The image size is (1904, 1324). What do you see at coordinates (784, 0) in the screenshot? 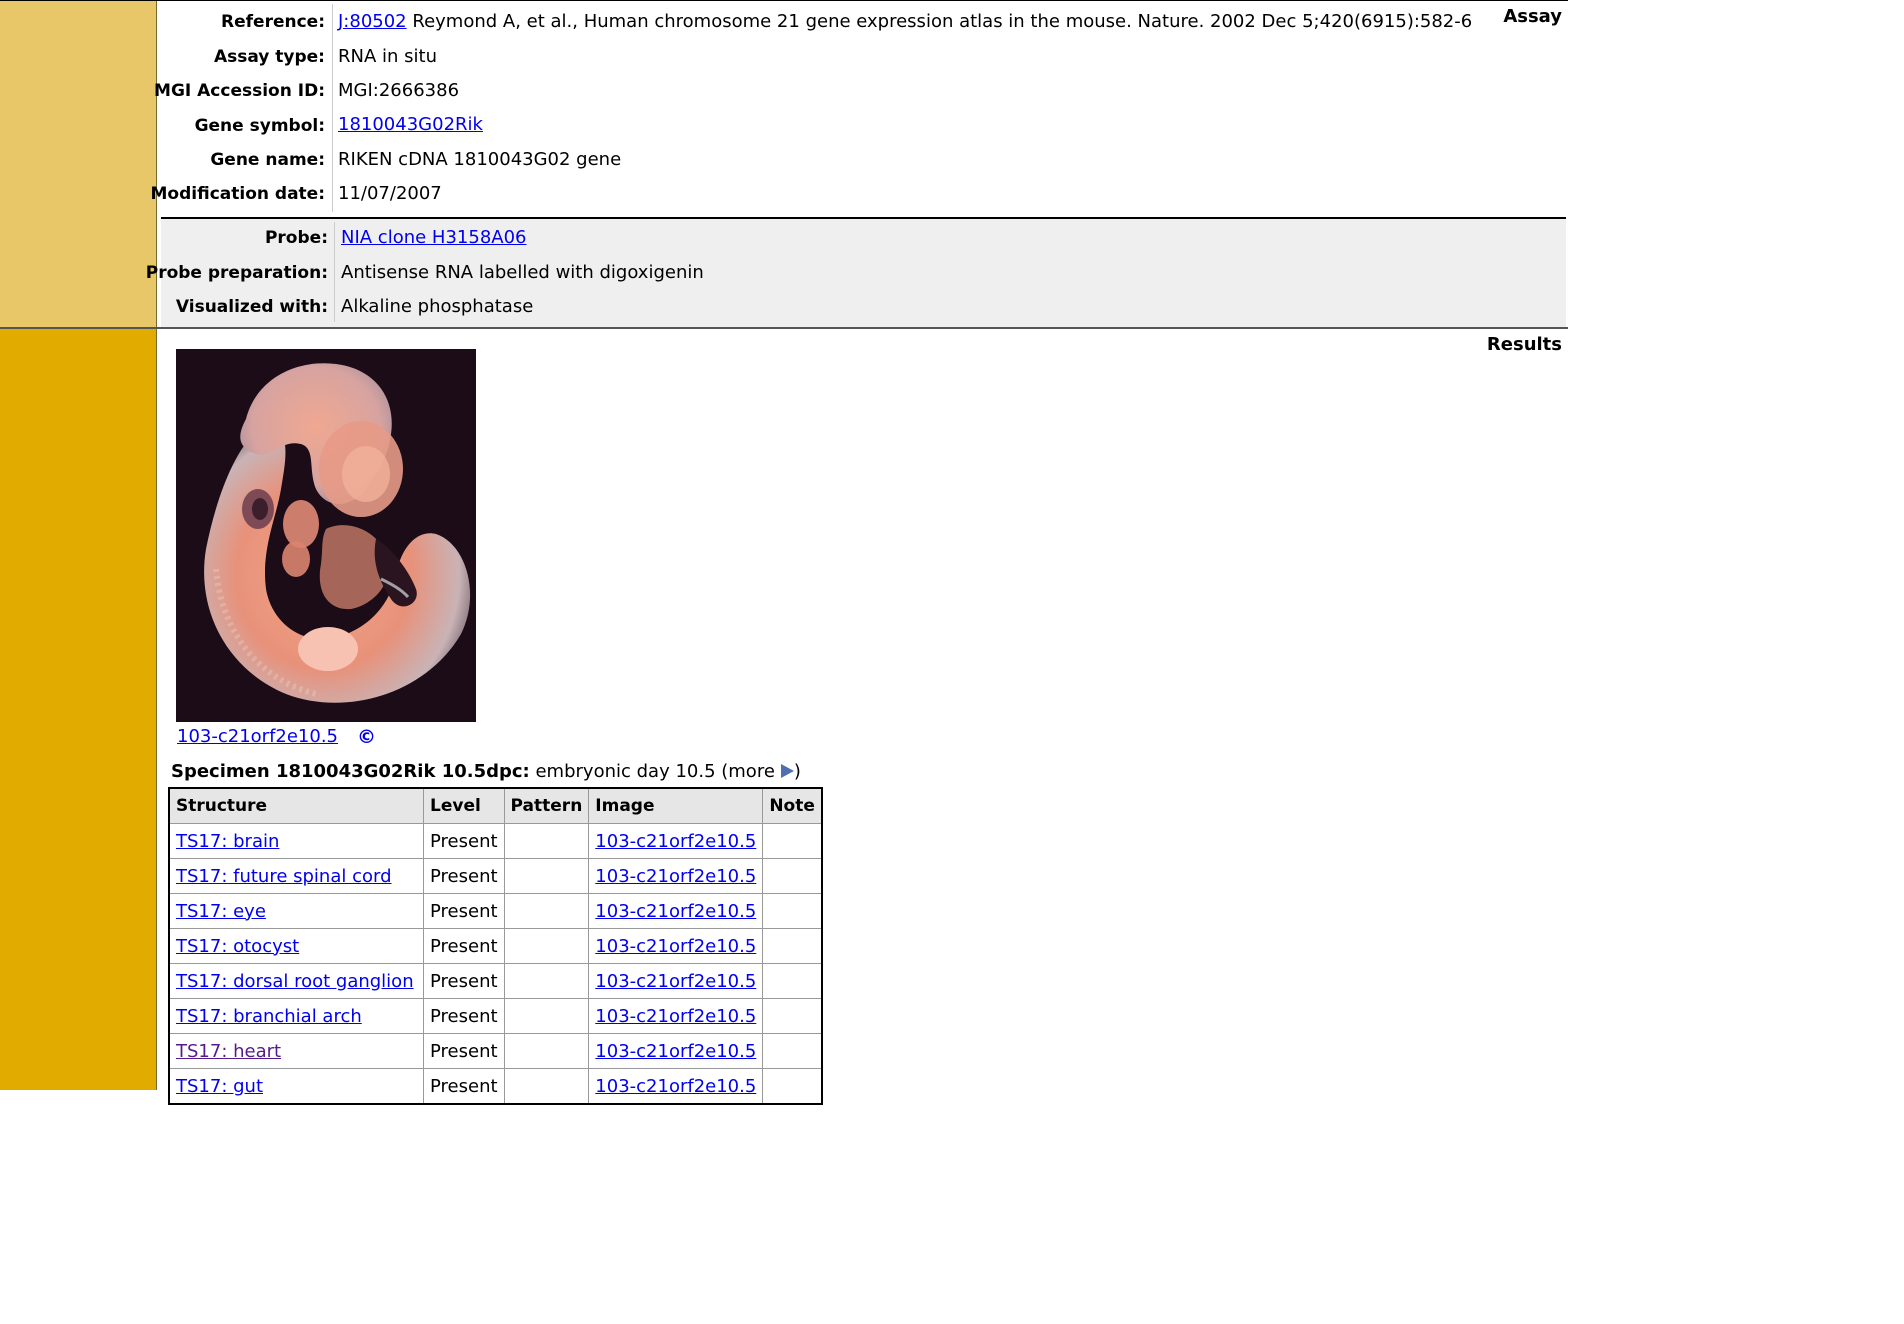
I see `top-rule` at bounding box center [784, 0].